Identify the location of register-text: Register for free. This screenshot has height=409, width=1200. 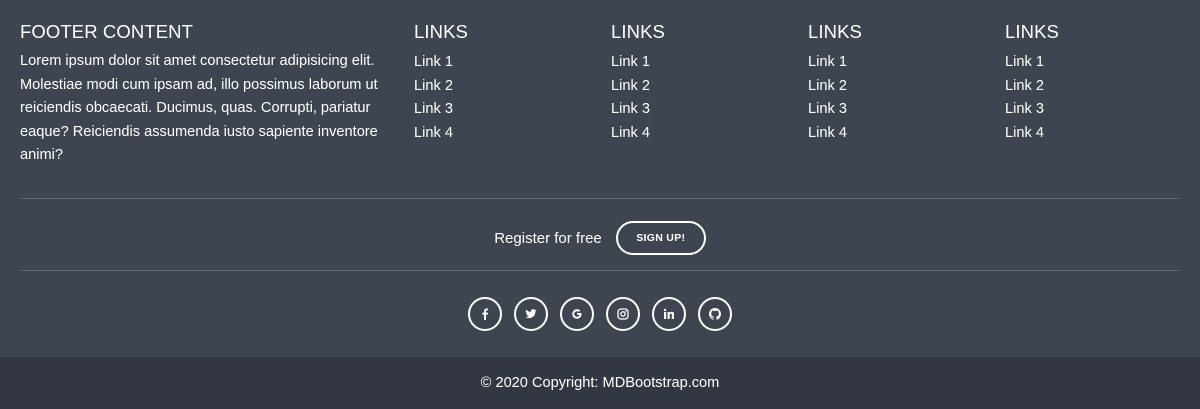
(548, 238).